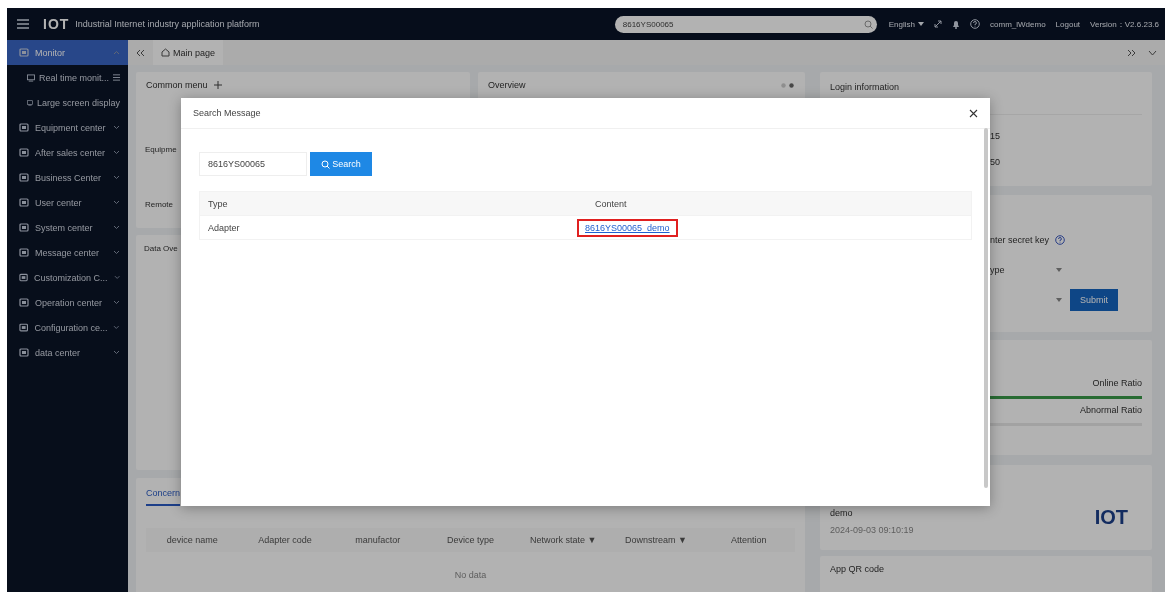 Image resolution: width=1169 pixels, height=597 pixels. What do you see at coordinates (1068, 24) in the screenshot?
I see `logout-link: Logout` at bounding box center [1068, 24].